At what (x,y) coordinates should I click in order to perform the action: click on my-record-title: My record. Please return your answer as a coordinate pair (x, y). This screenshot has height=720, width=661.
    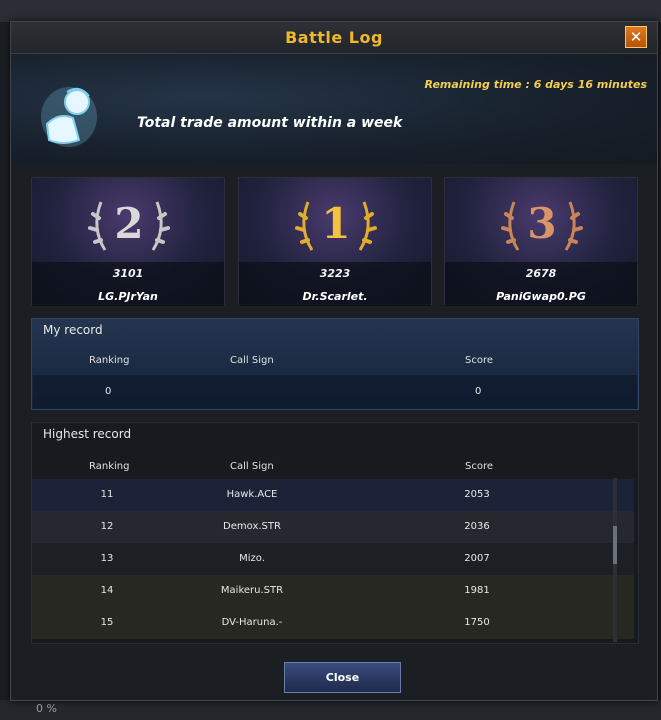
    Looking at the image, I should click on (73, 330).